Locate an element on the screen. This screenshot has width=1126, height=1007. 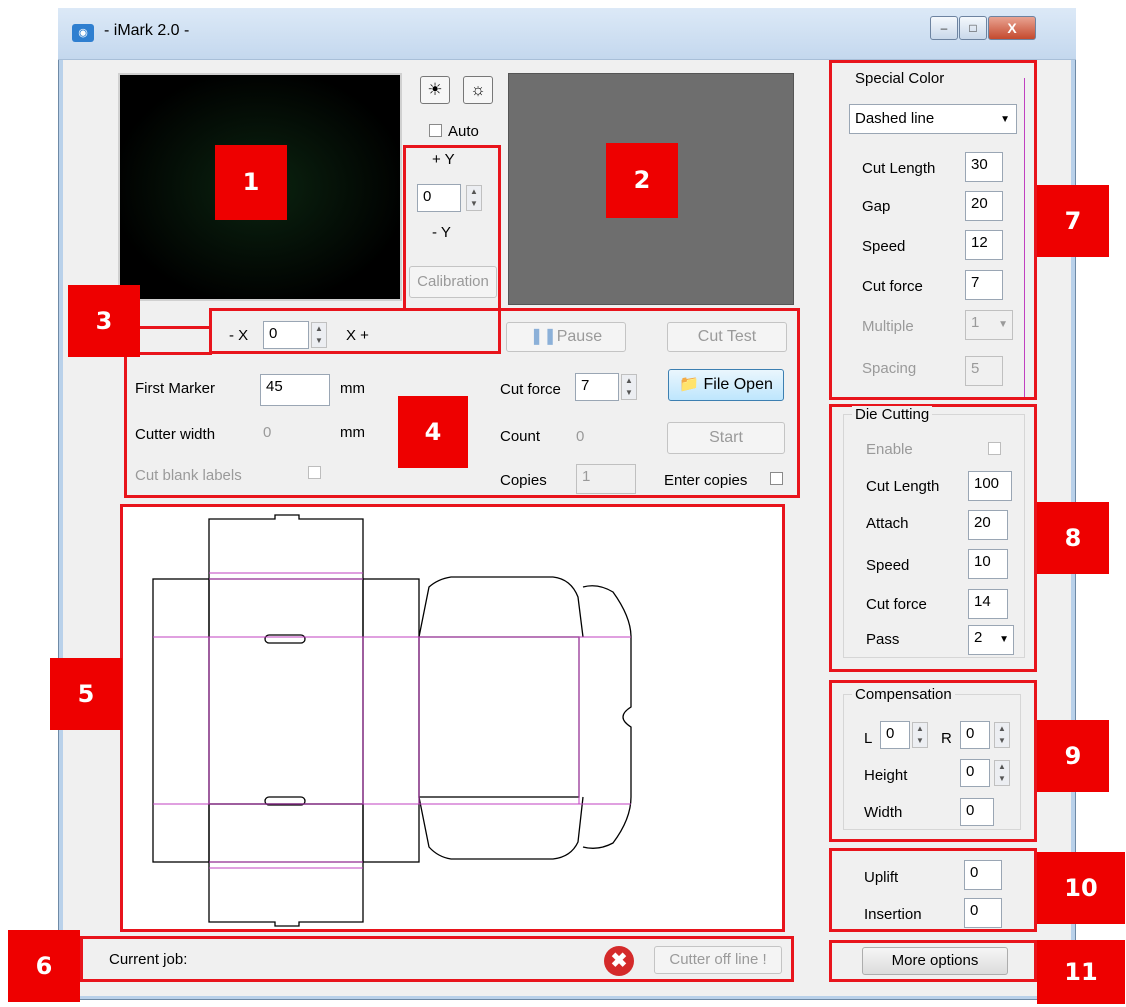
comp-height-input: 0 is located at coordinates (975, 773).